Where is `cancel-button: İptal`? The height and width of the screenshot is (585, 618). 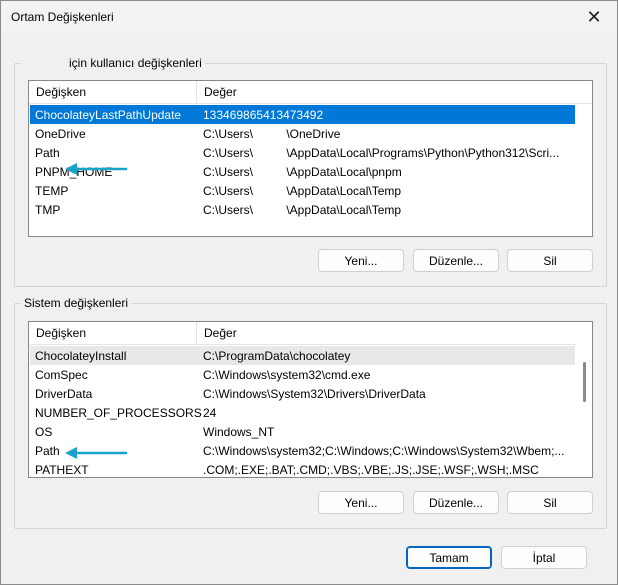 cancel-button: İptal is located at coordinates (544, 557).